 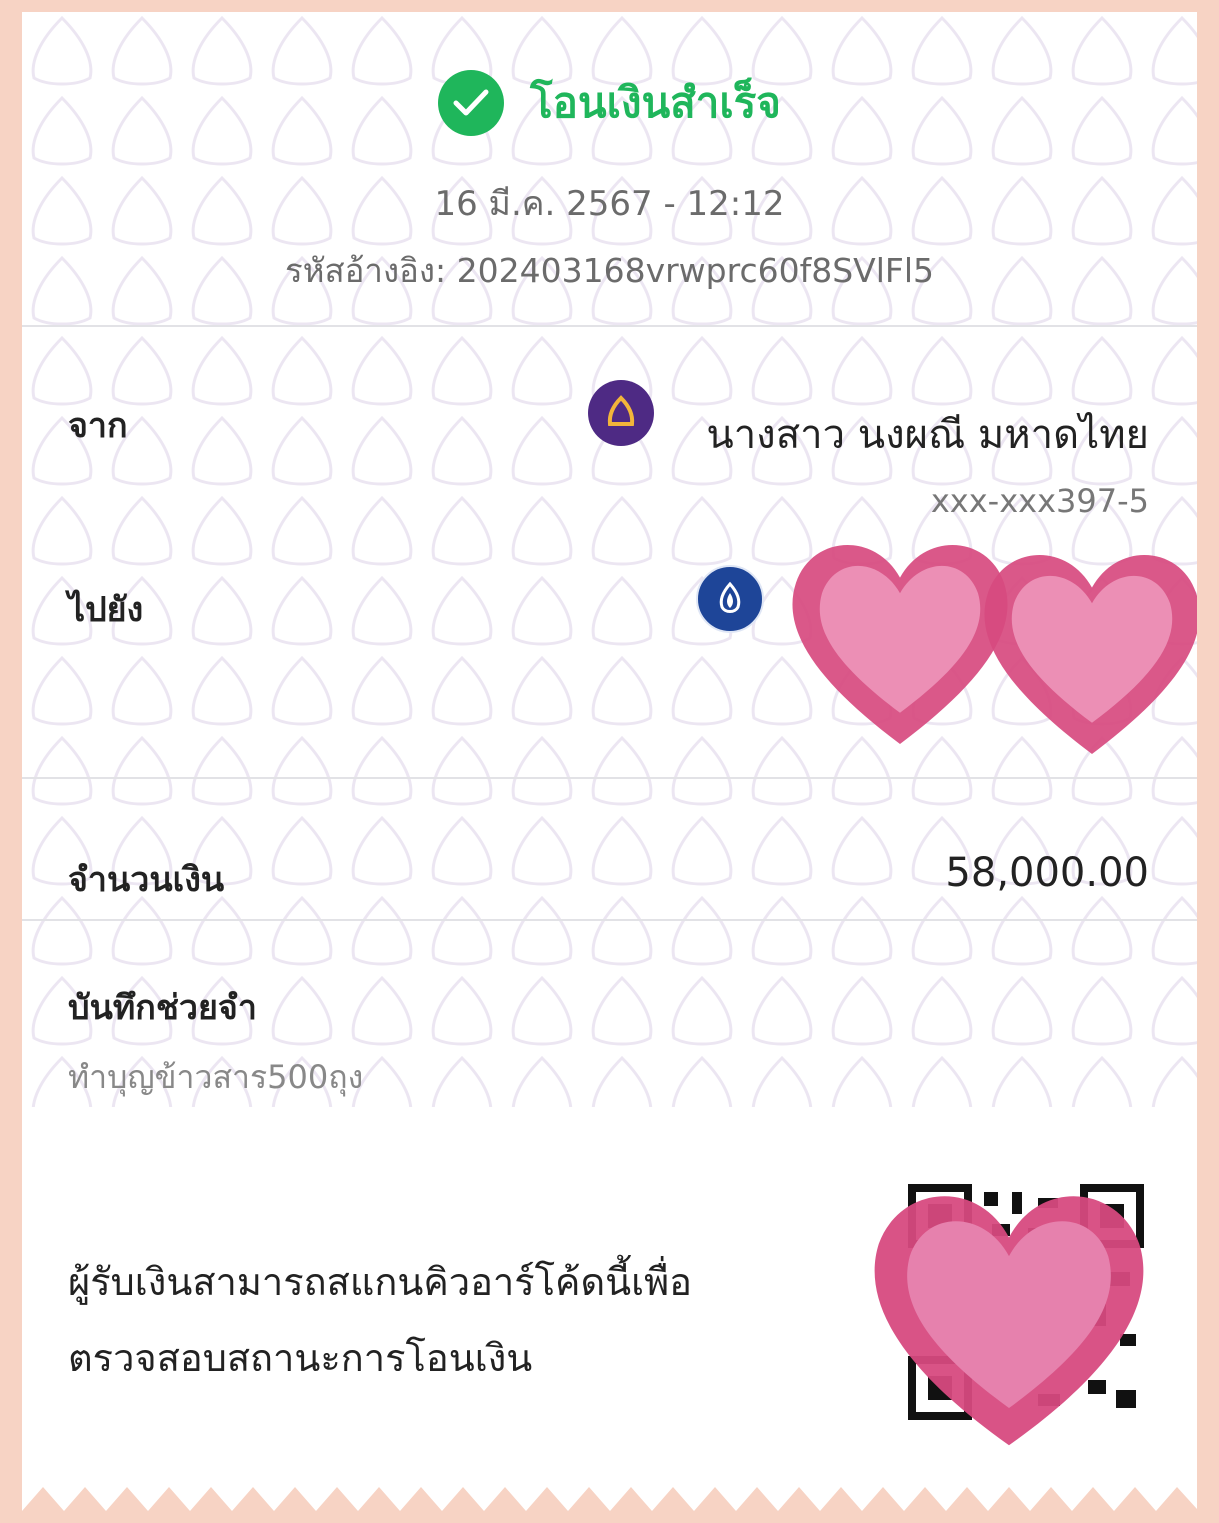 What do you see at coordinates (162, 1008) in the screenshot?
I see `memo-label: บันทึกช่วยจำ` at bounding box center [162, 1008].